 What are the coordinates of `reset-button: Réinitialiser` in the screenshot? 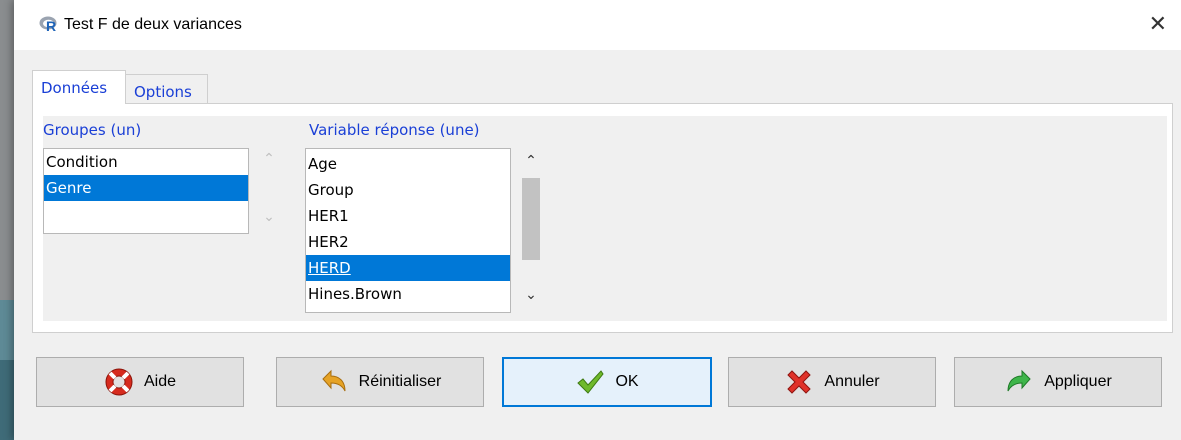 It's located at (380, 382).